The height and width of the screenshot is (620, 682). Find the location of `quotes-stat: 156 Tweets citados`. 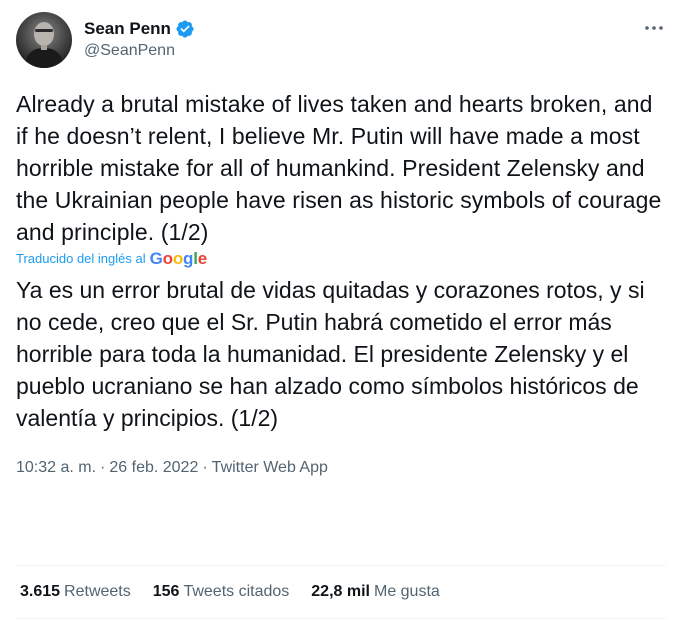

quotes-stat: 156 Tweets citados is located at coordinates (221, 592).